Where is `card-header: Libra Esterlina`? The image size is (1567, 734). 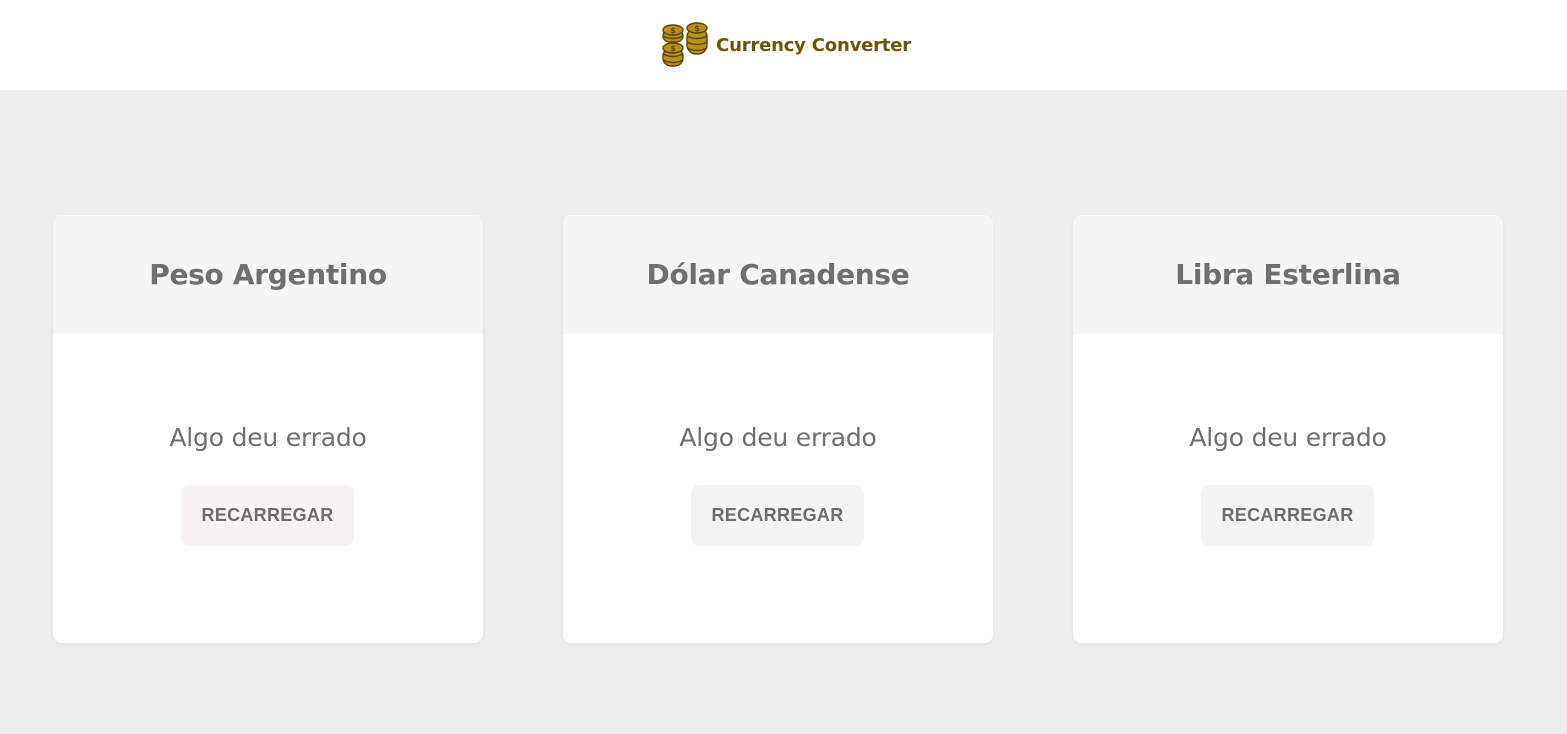
card-header: Libra Esterlina is located at coordinates (1288, 274).